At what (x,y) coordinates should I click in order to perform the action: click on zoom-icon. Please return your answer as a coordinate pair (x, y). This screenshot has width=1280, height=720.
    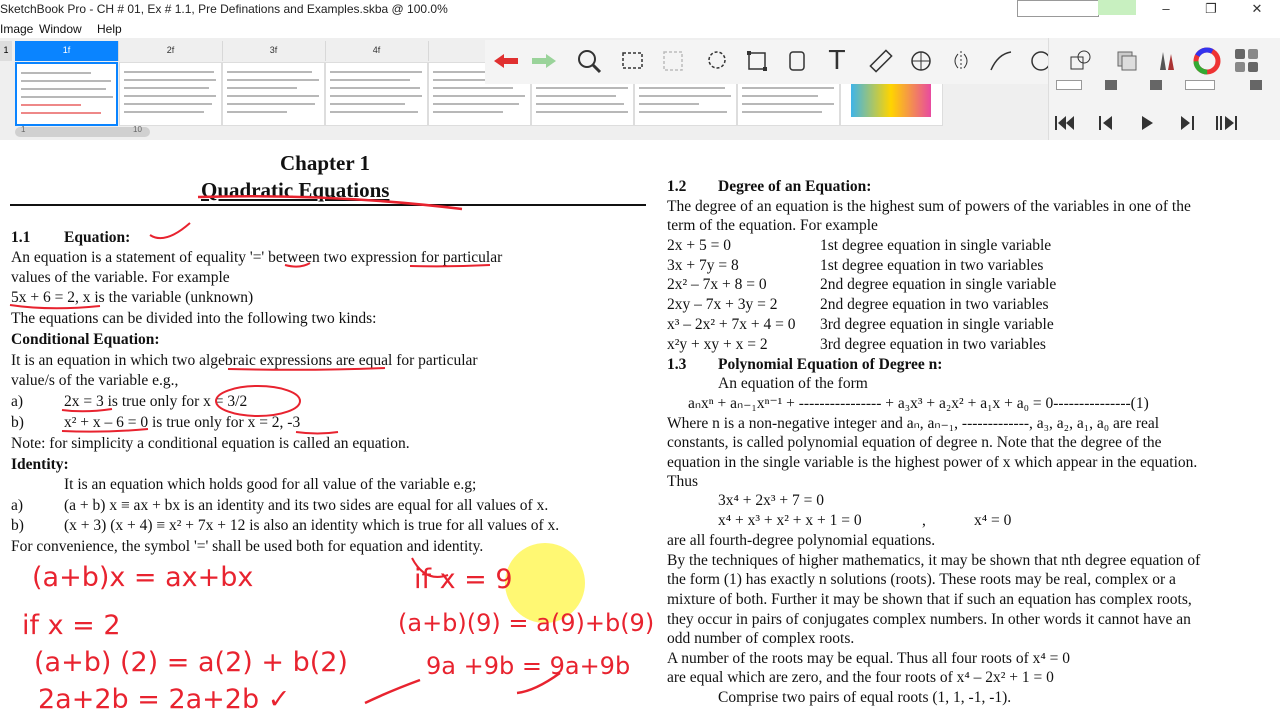
    Looking at the image, I should click on (589, 61).